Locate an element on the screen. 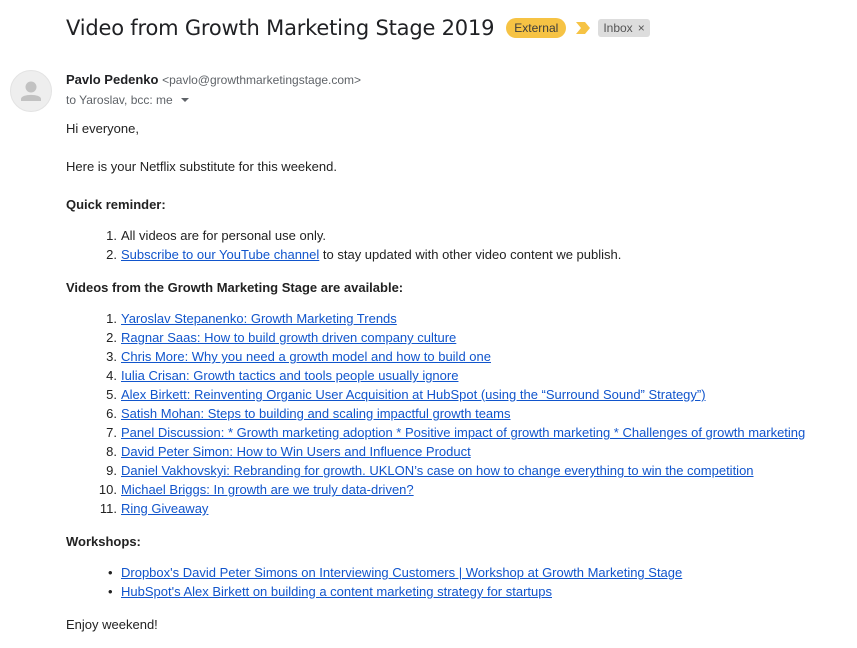 The height and width of the screenshot is (648, 857). sender-name: Pavlo Pedenko is located at coordinates (112, 79).